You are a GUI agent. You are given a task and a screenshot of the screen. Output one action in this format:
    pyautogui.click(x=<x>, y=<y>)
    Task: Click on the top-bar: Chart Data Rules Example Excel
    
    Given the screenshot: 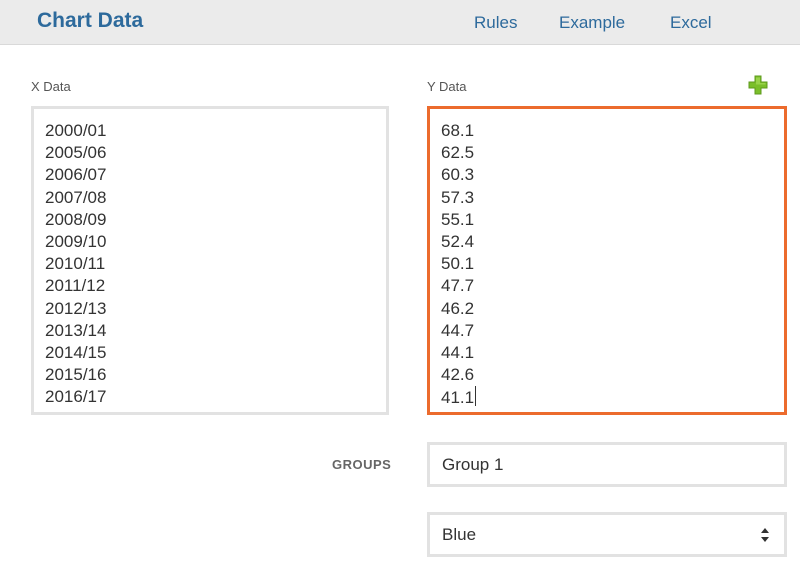 What is the action you would take?
    pyautogui.click(x=400, y=22)
    